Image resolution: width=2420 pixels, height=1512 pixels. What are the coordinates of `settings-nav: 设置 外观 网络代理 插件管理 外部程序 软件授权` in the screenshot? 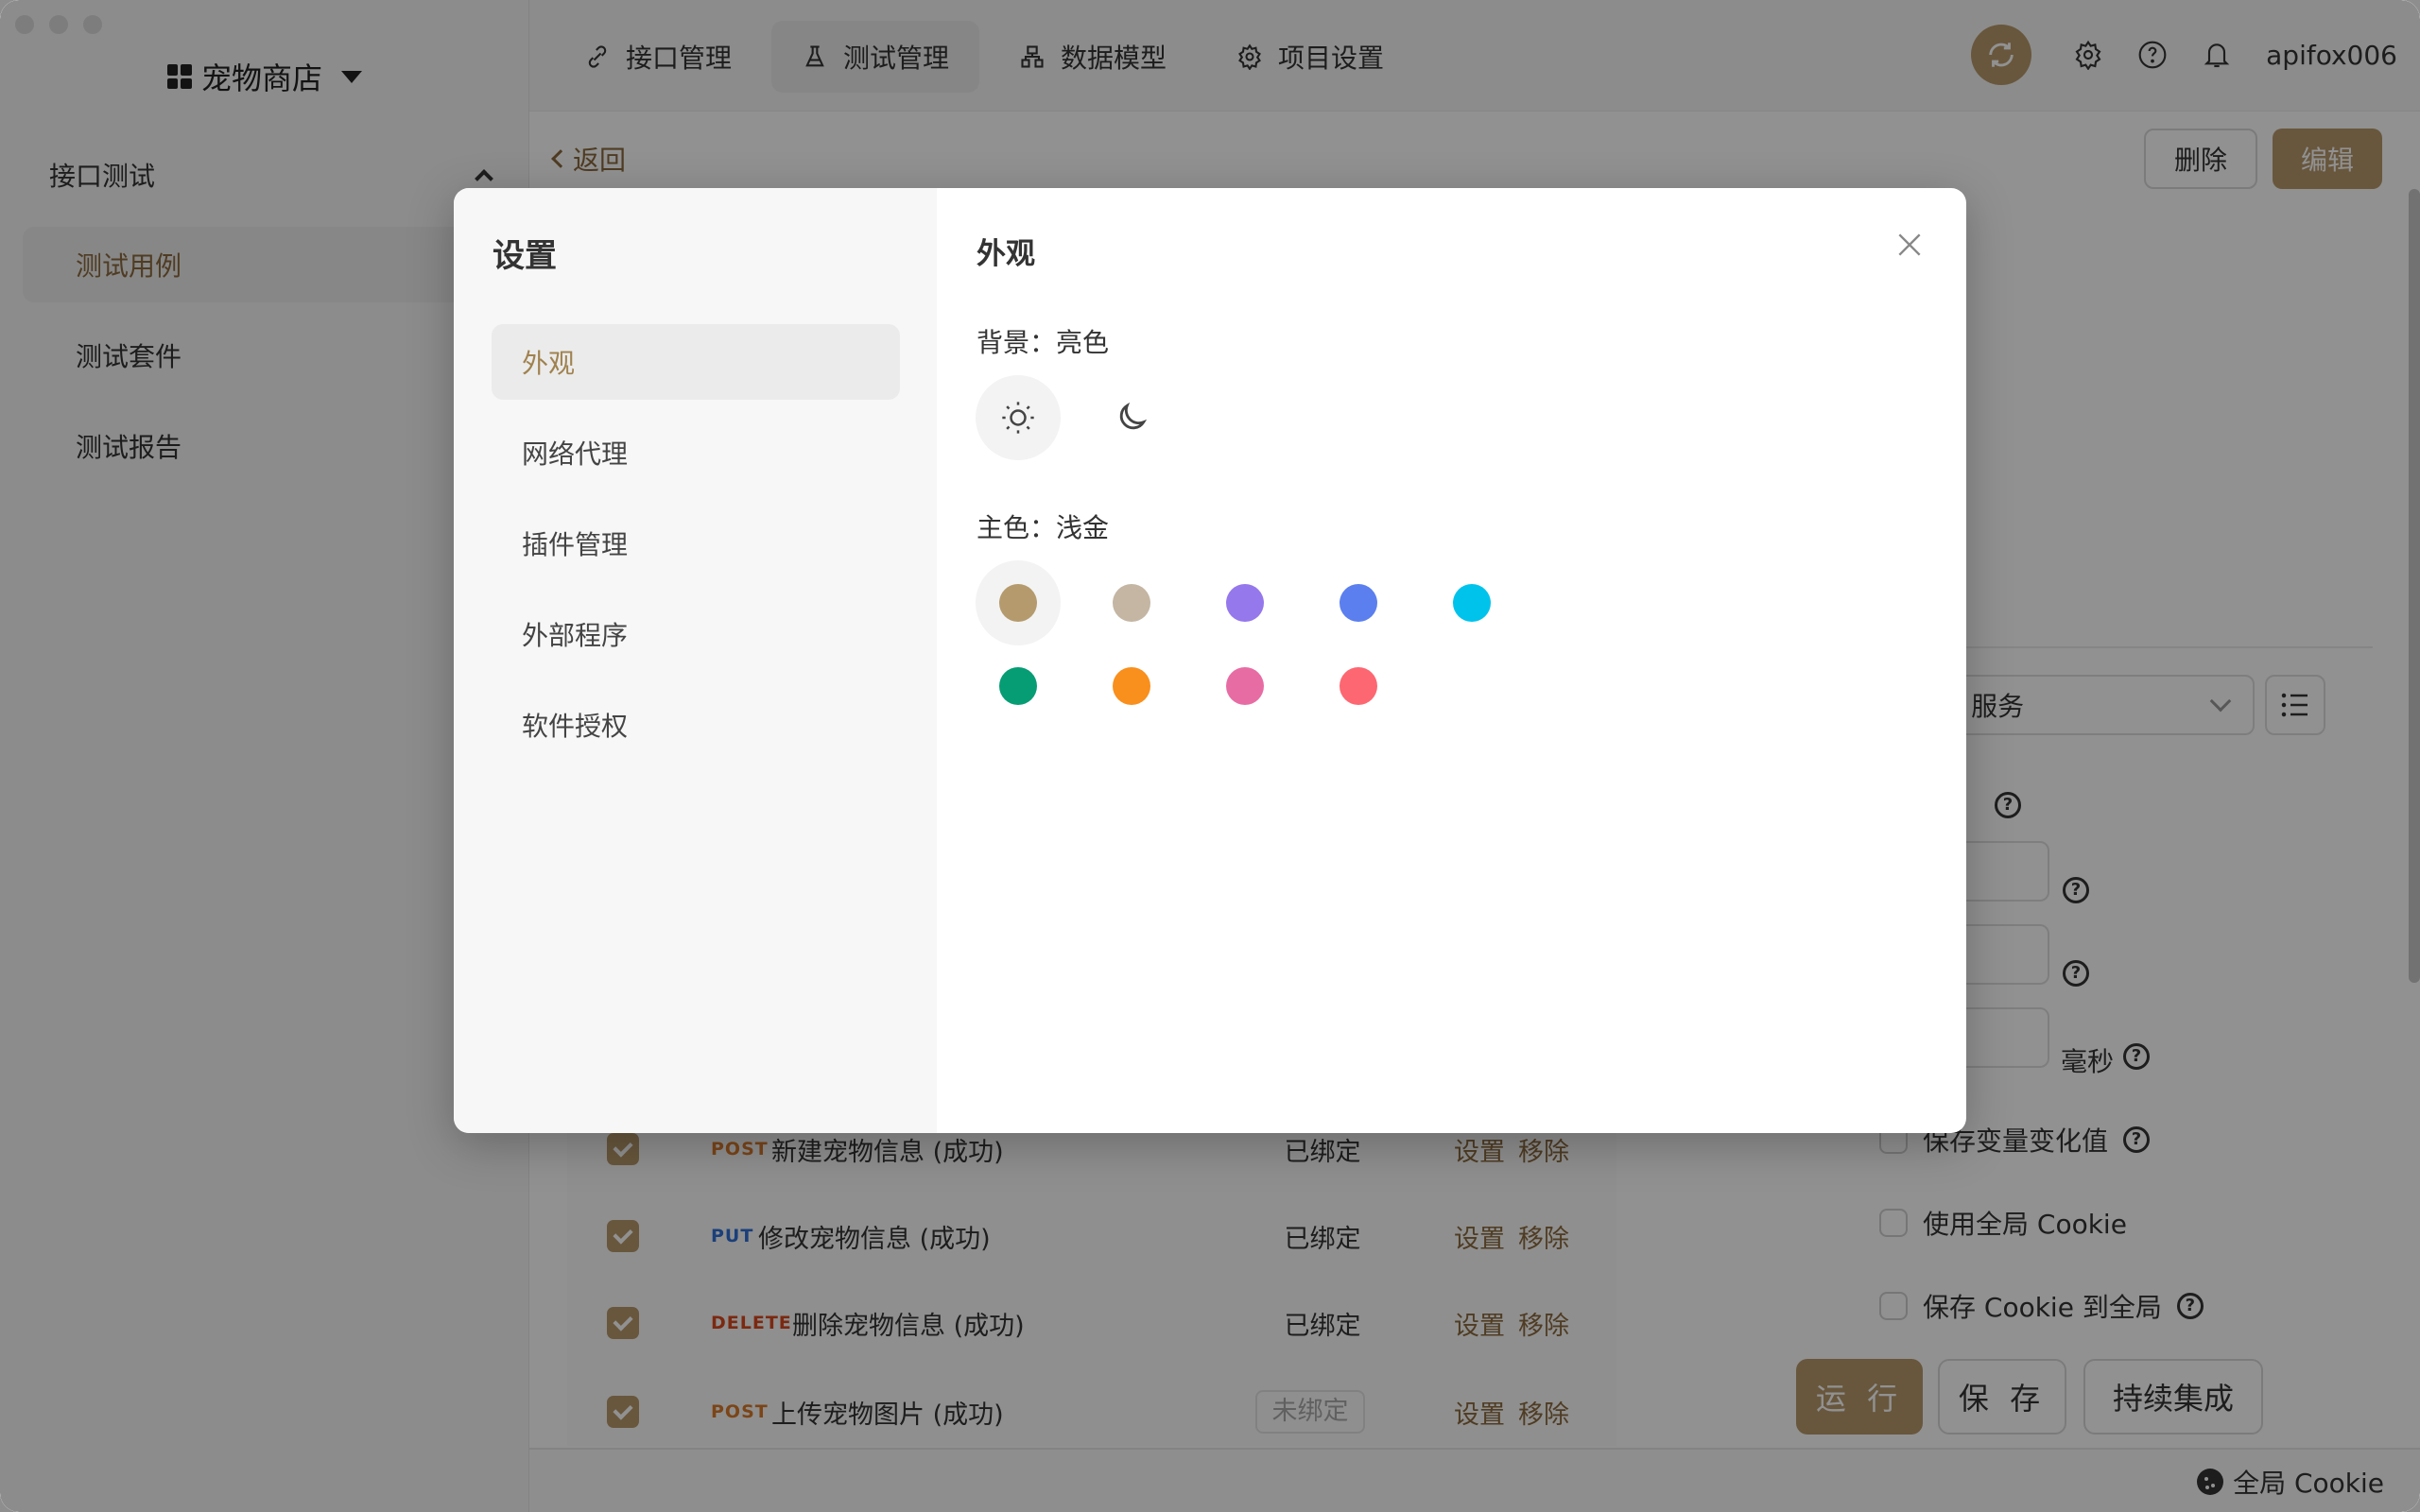 It's located at (696, 660).